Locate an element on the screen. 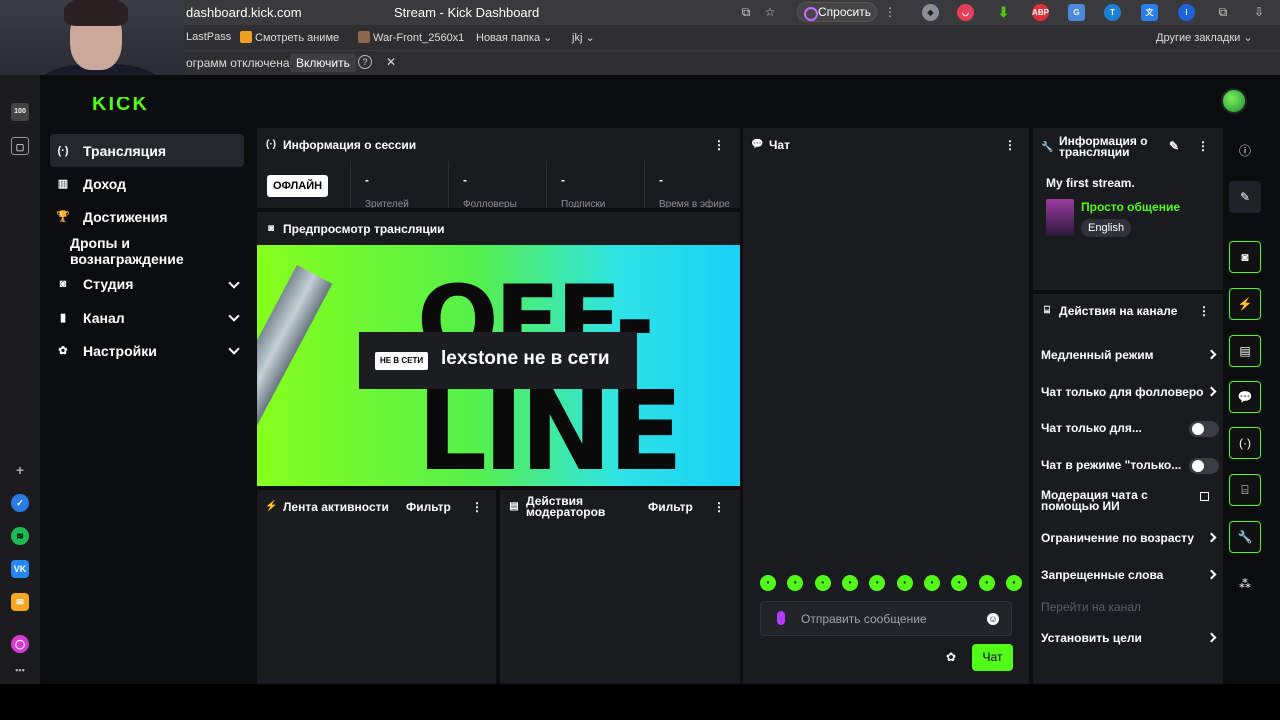 This screenshot has height=720, width=1280. pocket-extension-icon: ◡ is located at coordinates (965, 12).